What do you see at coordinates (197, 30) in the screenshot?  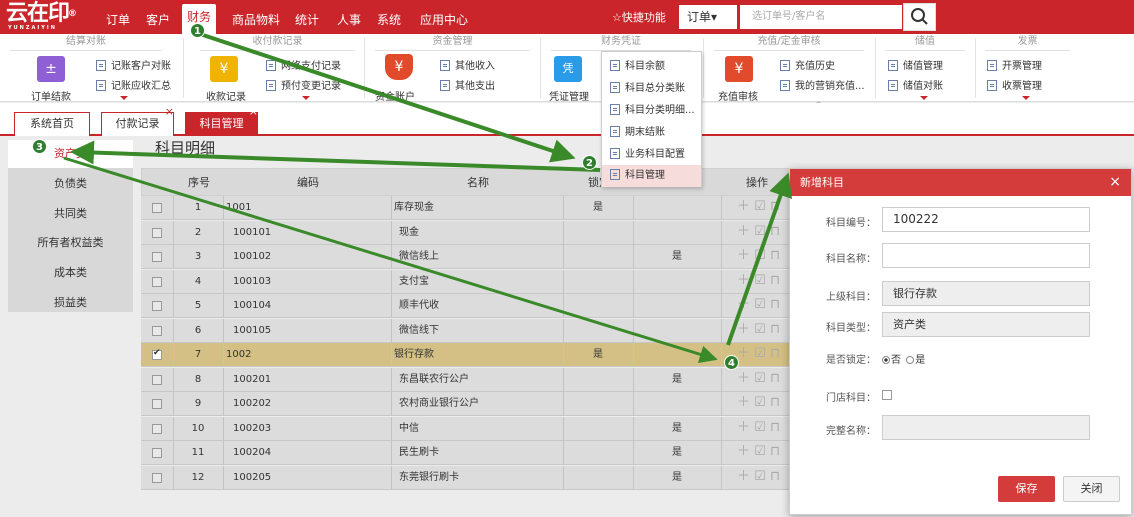 I see `step-badge-1: 1` at bounding box center [197, 30].